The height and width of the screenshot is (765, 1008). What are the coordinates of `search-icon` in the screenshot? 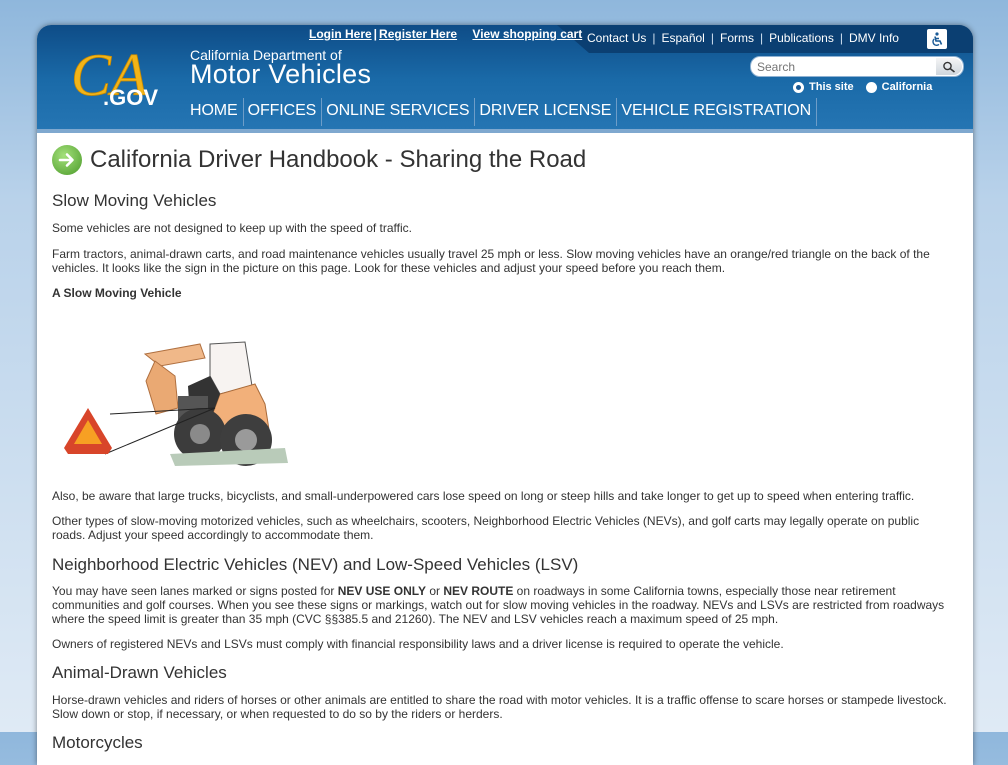 It's located at (949, 67).